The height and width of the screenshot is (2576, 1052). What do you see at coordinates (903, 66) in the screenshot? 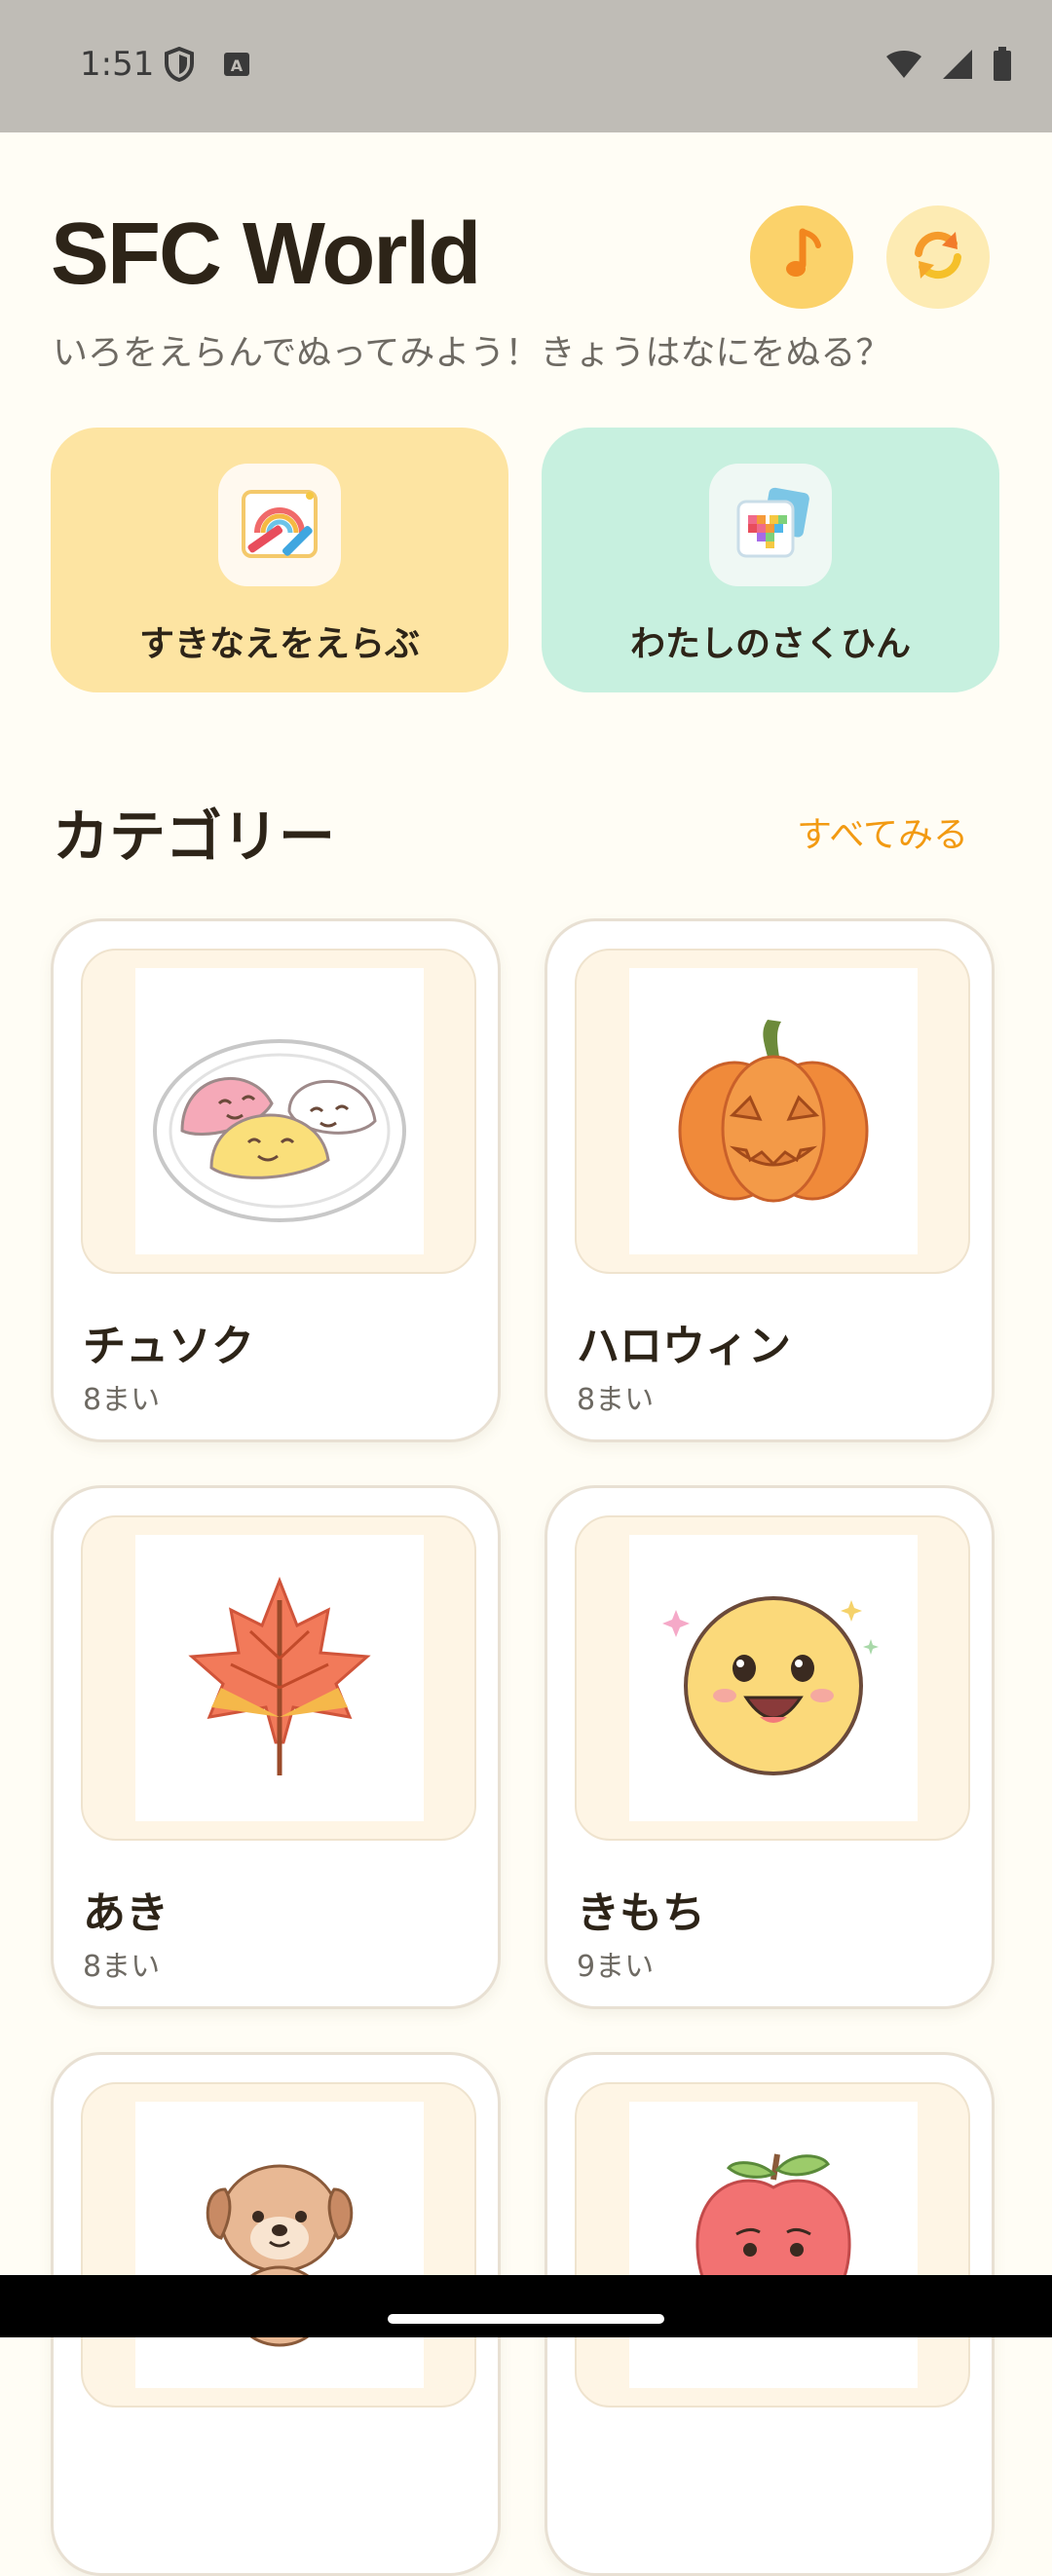
I see `wifi-icon` at bounding box center [903, 66].